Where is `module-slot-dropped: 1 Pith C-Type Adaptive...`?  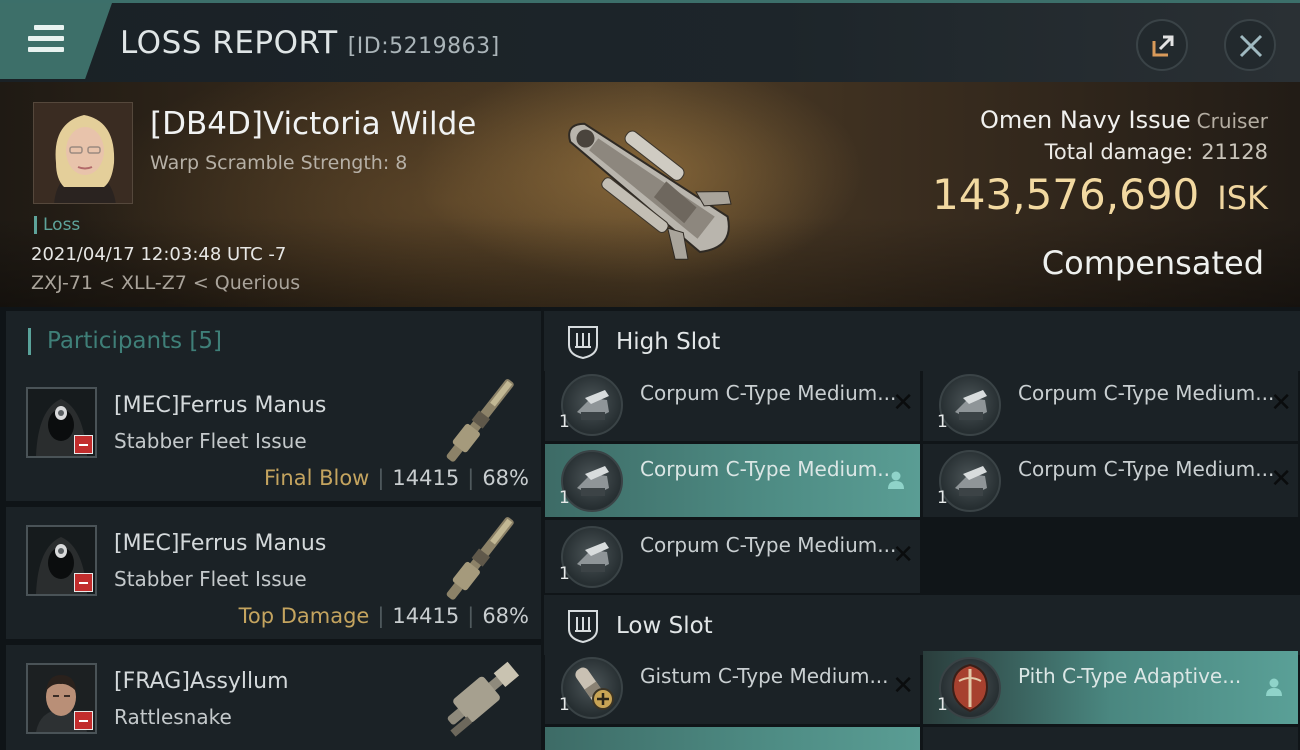 module-slot-dropped: 1 Pith C-Type Adaptive... is located at coordinates (1110, 687).